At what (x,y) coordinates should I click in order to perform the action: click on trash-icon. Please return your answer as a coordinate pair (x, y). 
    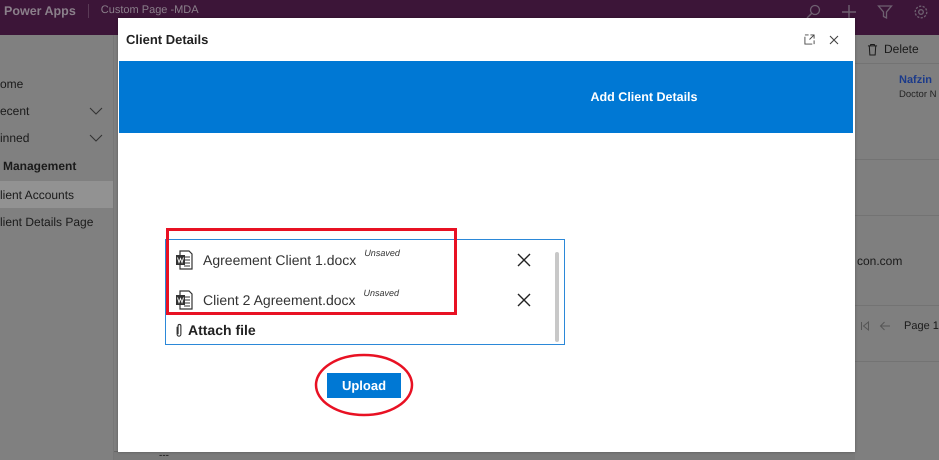
    Looking at the image, I should click on (872, 49).